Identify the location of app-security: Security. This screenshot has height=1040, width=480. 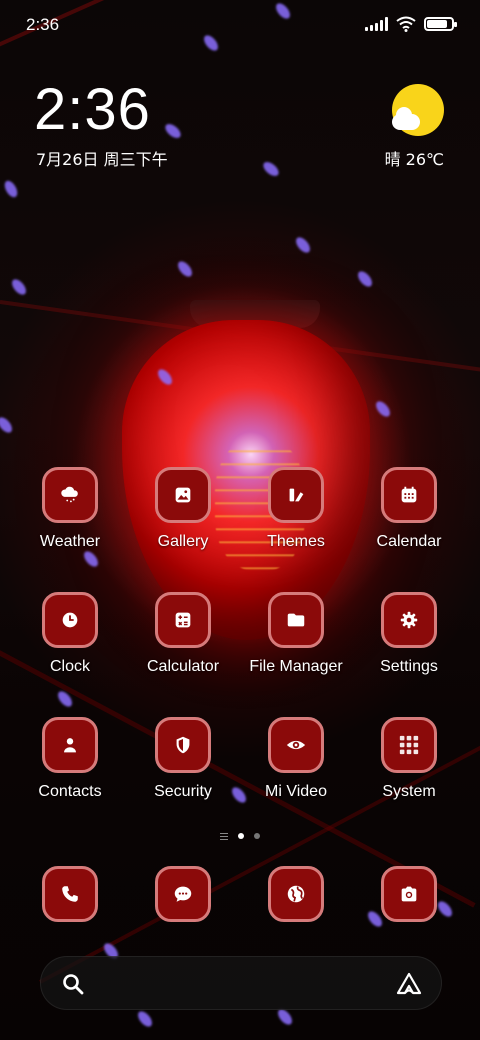
(183, 759).